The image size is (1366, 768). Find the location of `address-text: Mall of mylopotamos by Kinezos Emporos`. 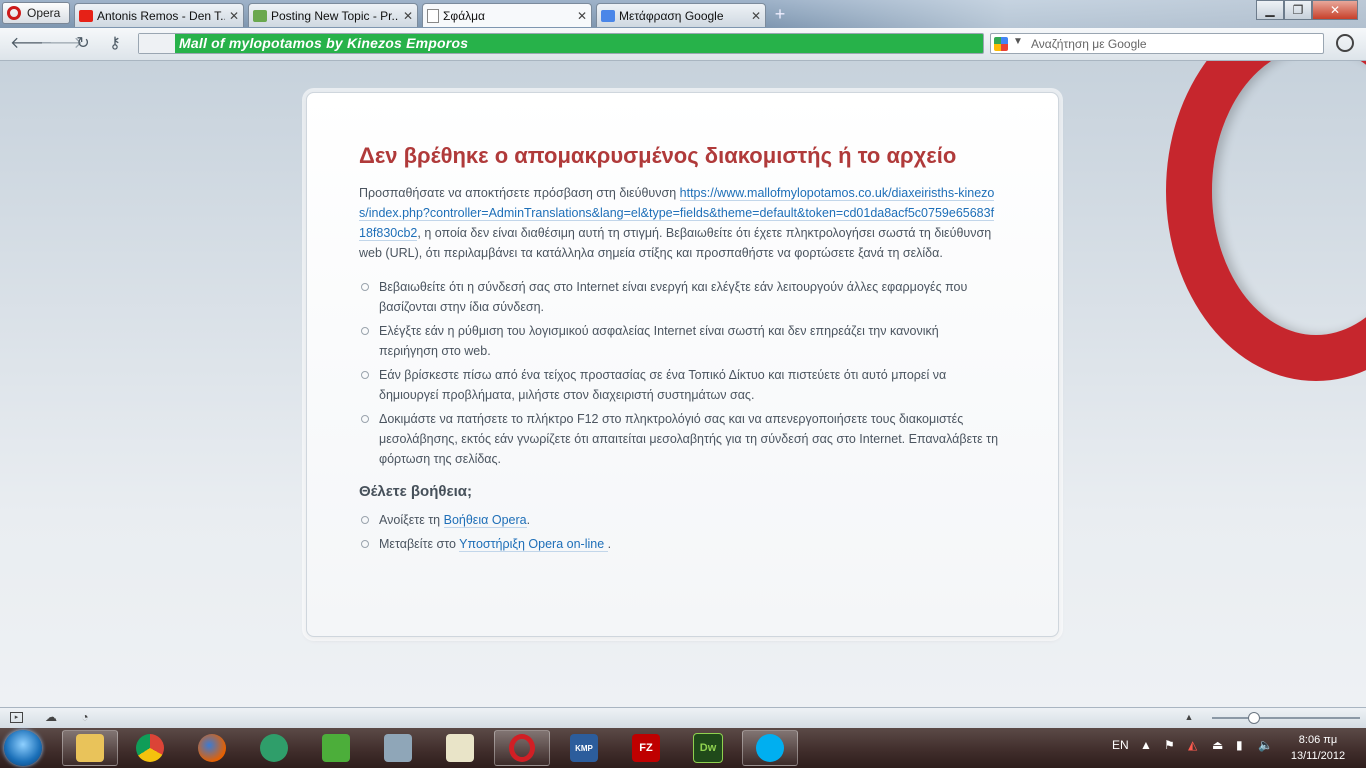

address-text: Mall of mylopotamos by Kinezos Emporos is located at coordinates (324, 43).